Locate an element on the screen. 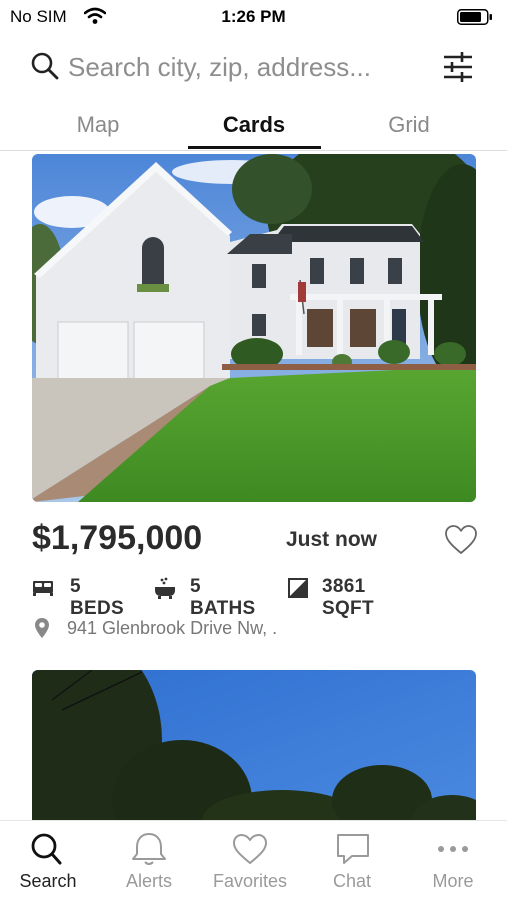 This screenshot has width=507, height=901. bell-icon is located at coordinates (149, 849).